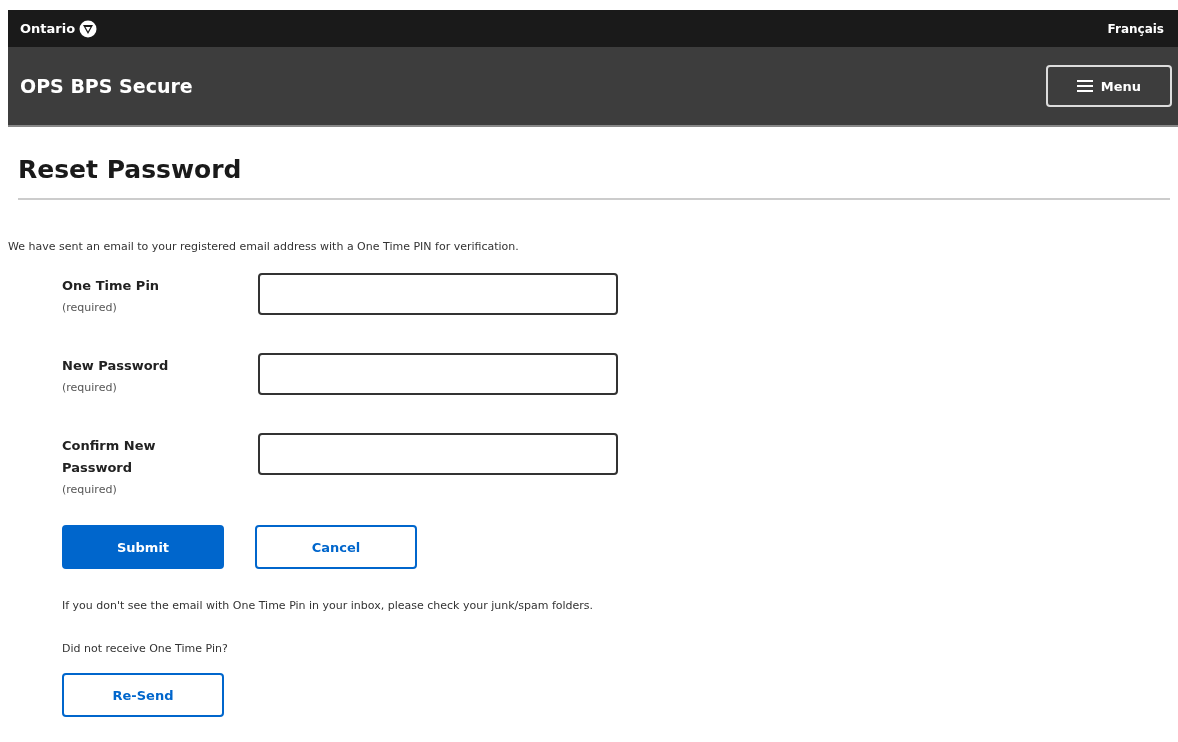 This screenshot has height=742, width=1178. Describe the element at coordinates (1109, 86) in the screenshot. I see `menu-button: Menu` at that location.